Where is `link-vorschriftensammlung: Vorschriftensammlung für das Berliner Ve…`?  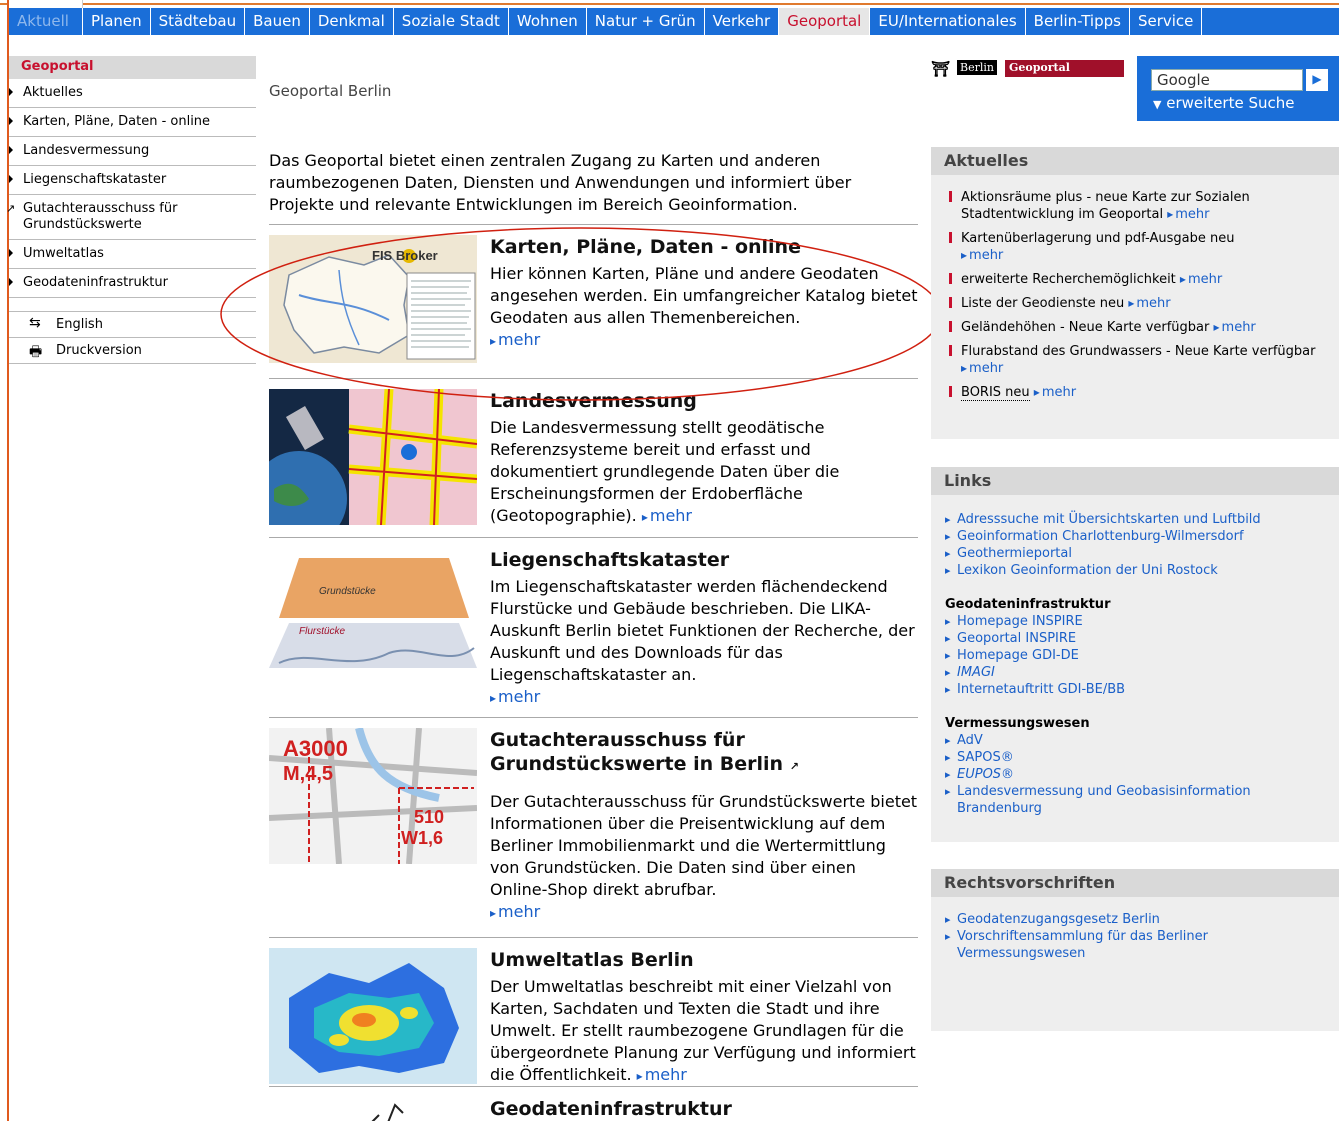
link-vorschriftensammlung: Vorschriftensammlung für das Berliner Ve… is located at coordinates (1135, 945).